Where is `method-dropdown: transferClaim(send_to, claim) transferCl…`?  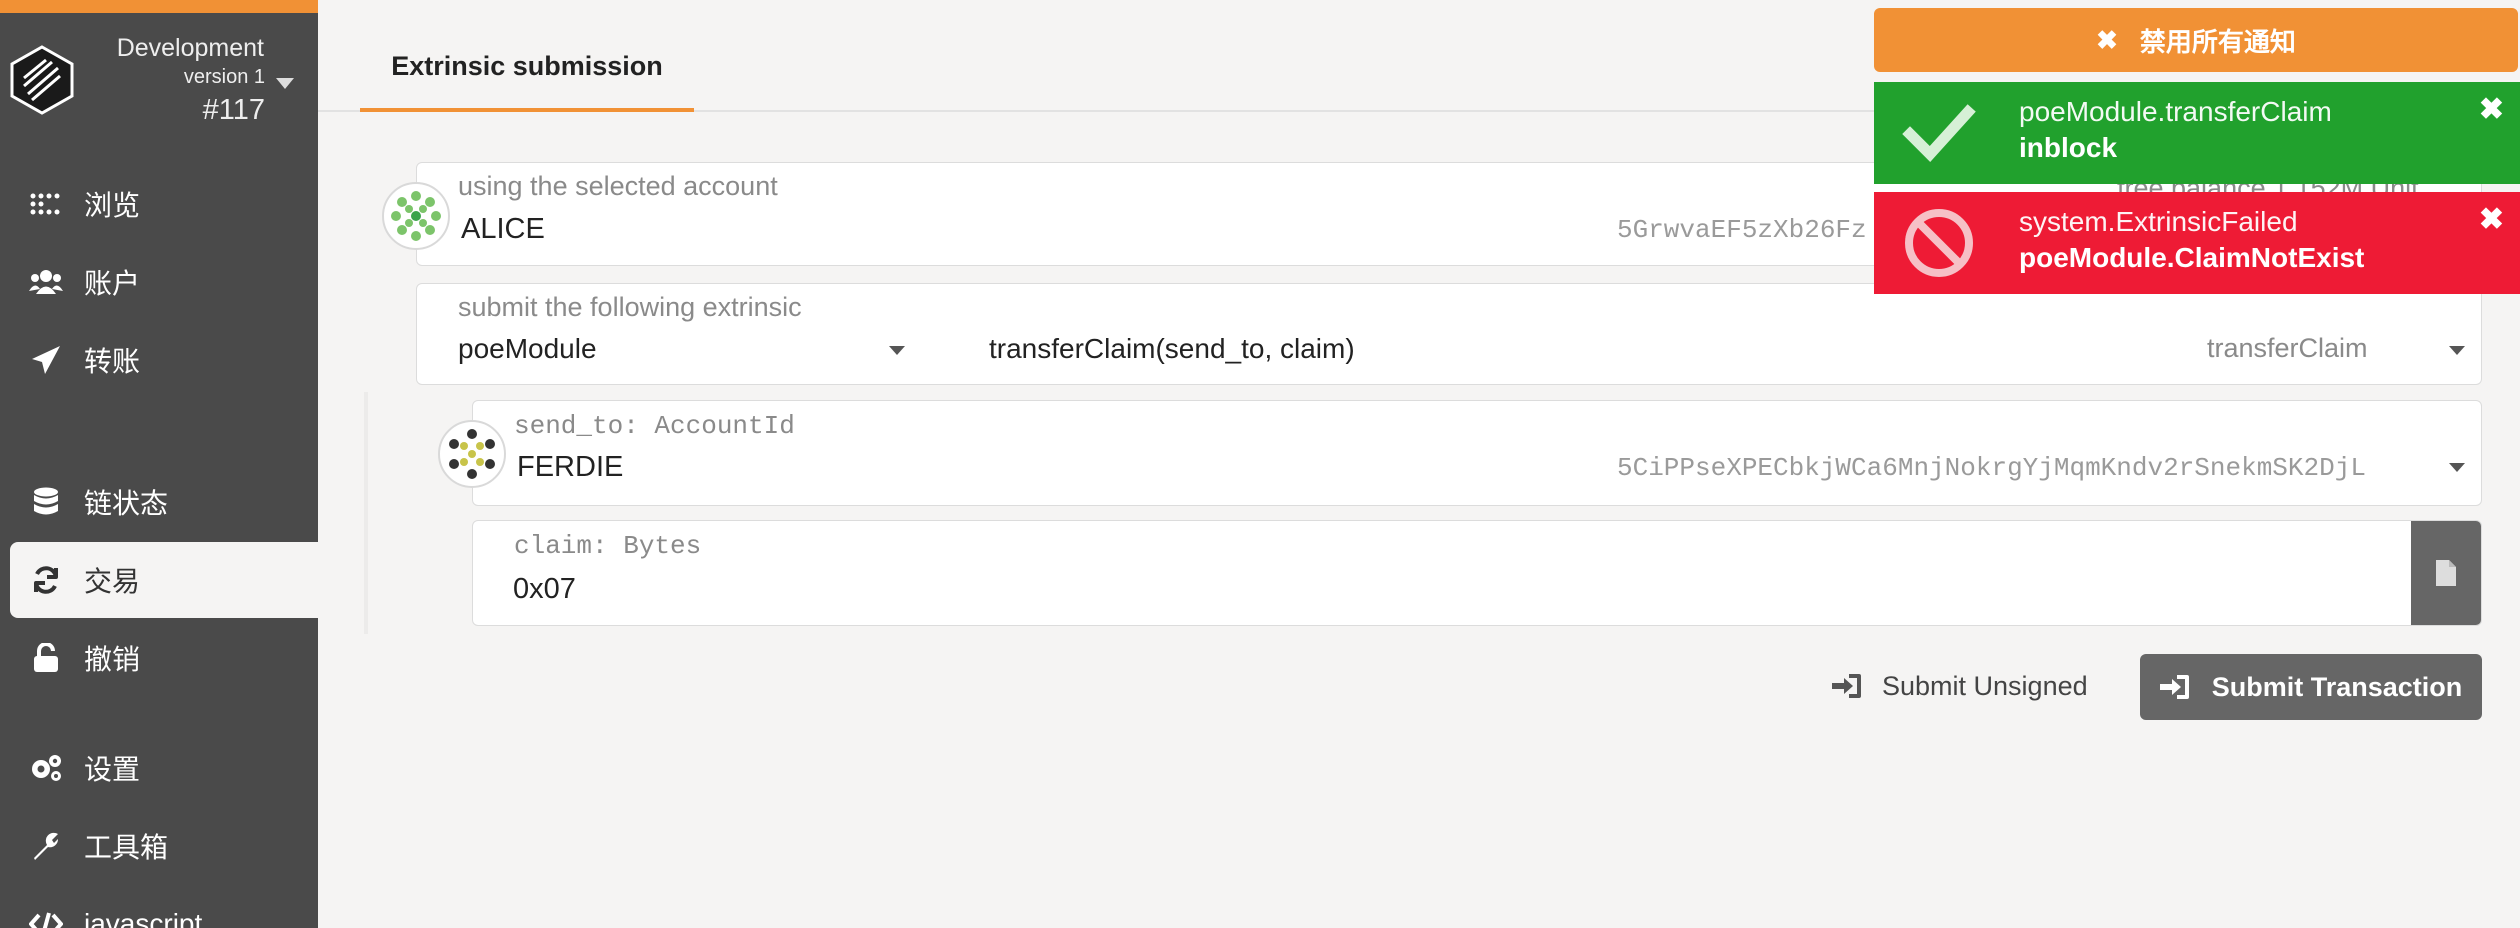 method-dropdown: transferClaim(send_to, claim) transferCl… is located at coordinates (1709, 334).